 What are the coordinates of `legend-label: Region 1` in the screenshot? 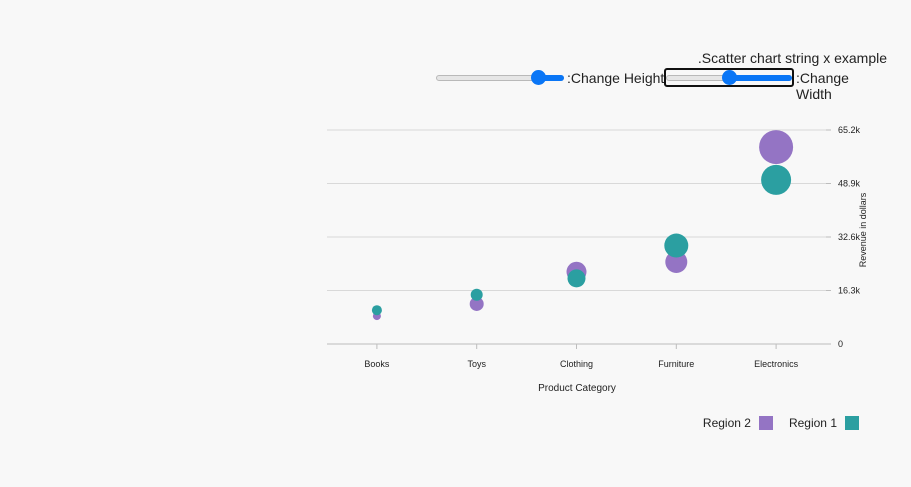 It's located at (812, 423).